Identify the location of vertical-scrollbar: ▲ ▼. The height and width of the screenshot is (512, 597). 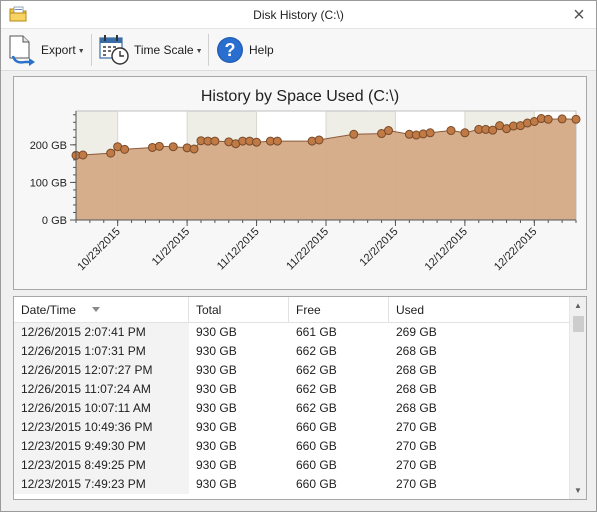
(577, 398).